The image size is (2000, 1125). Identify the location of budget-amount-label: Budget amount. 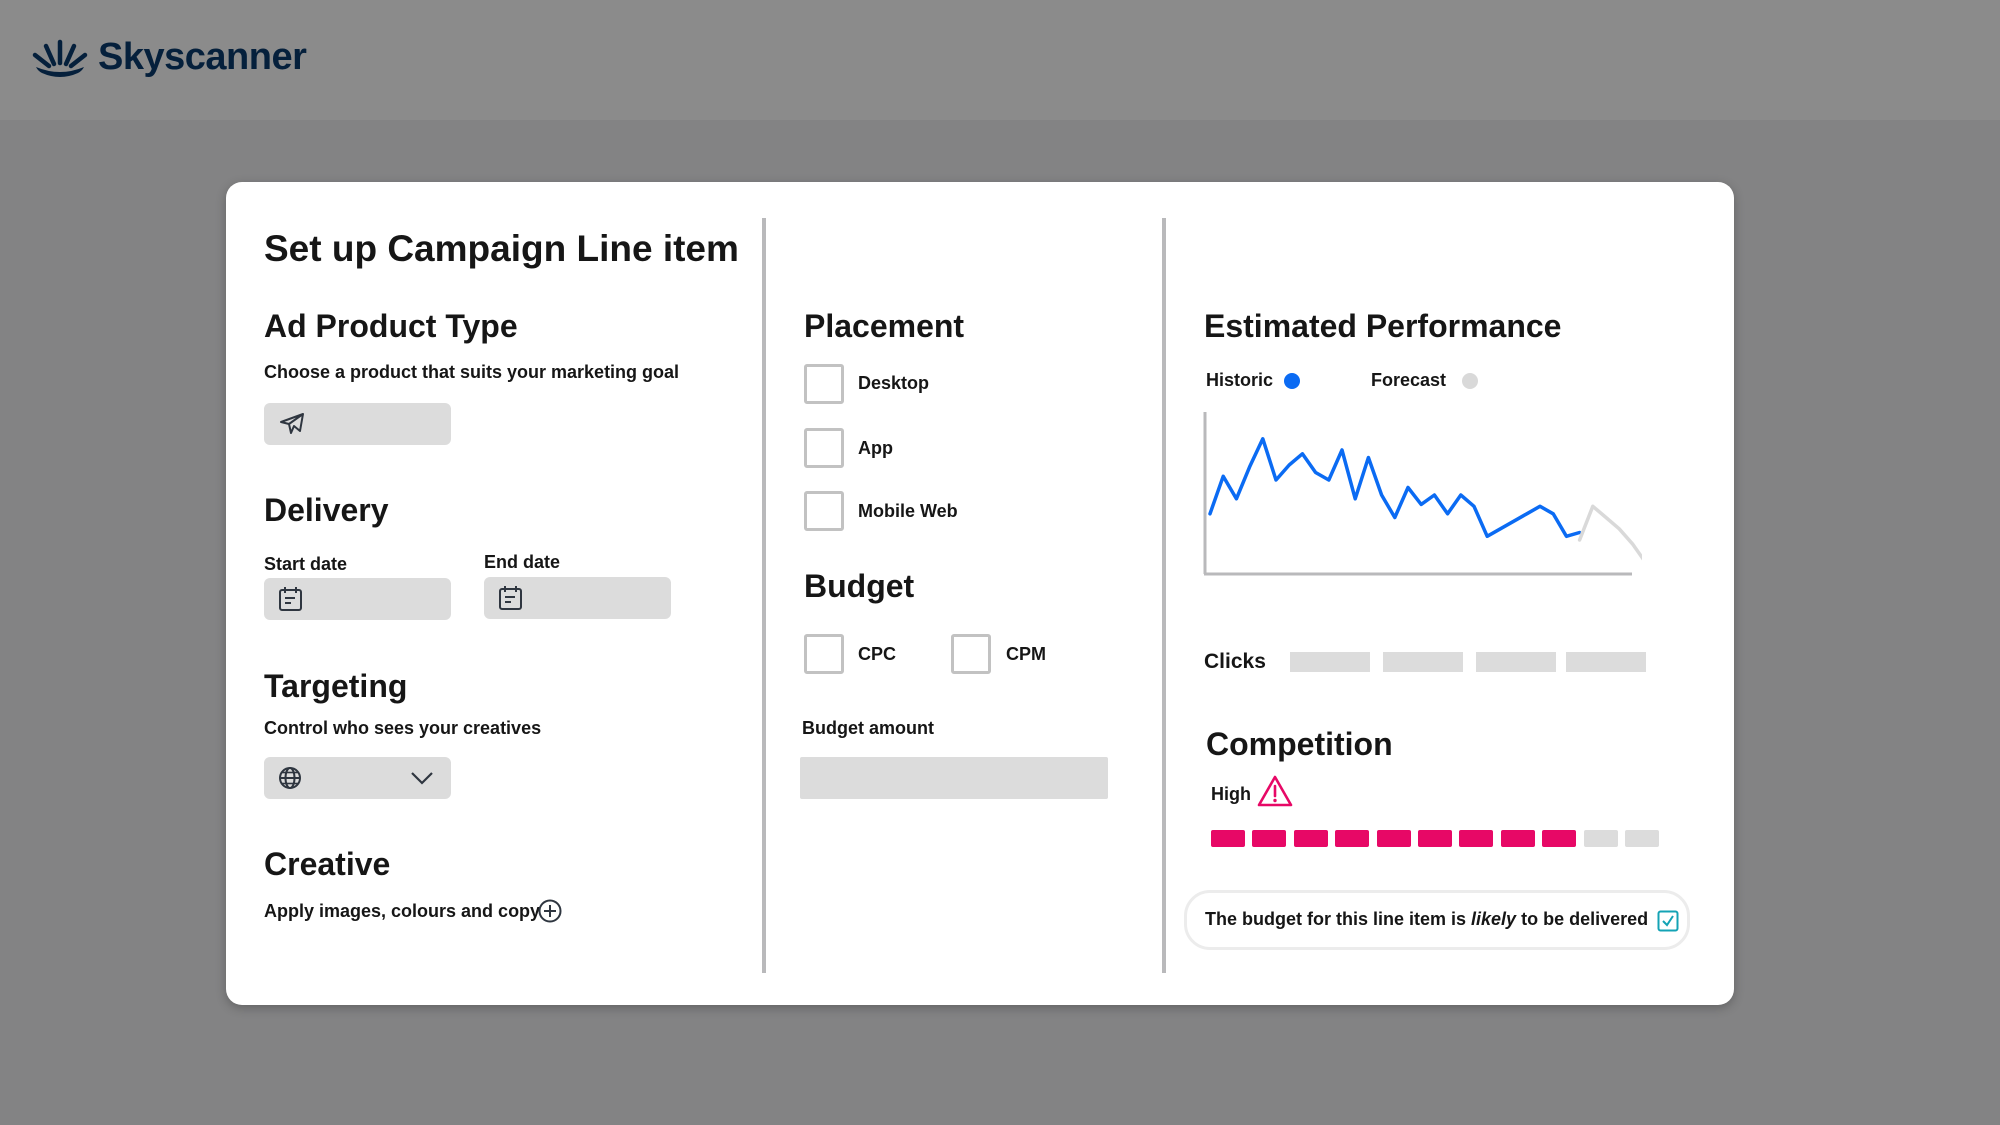
(868, 728).